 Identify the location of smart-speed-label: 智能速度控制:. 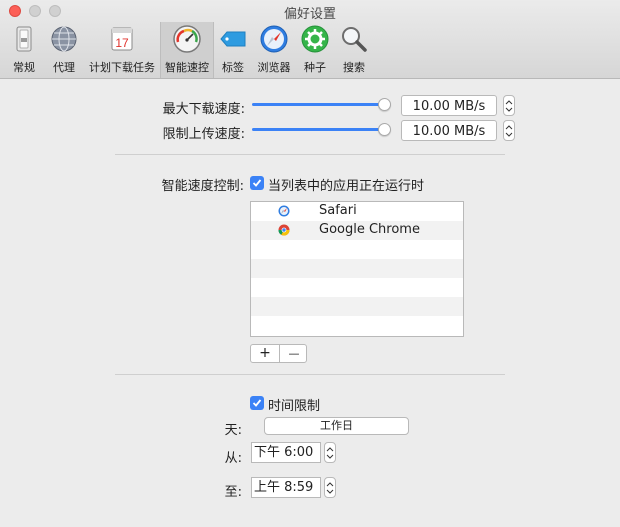
(202, 186).